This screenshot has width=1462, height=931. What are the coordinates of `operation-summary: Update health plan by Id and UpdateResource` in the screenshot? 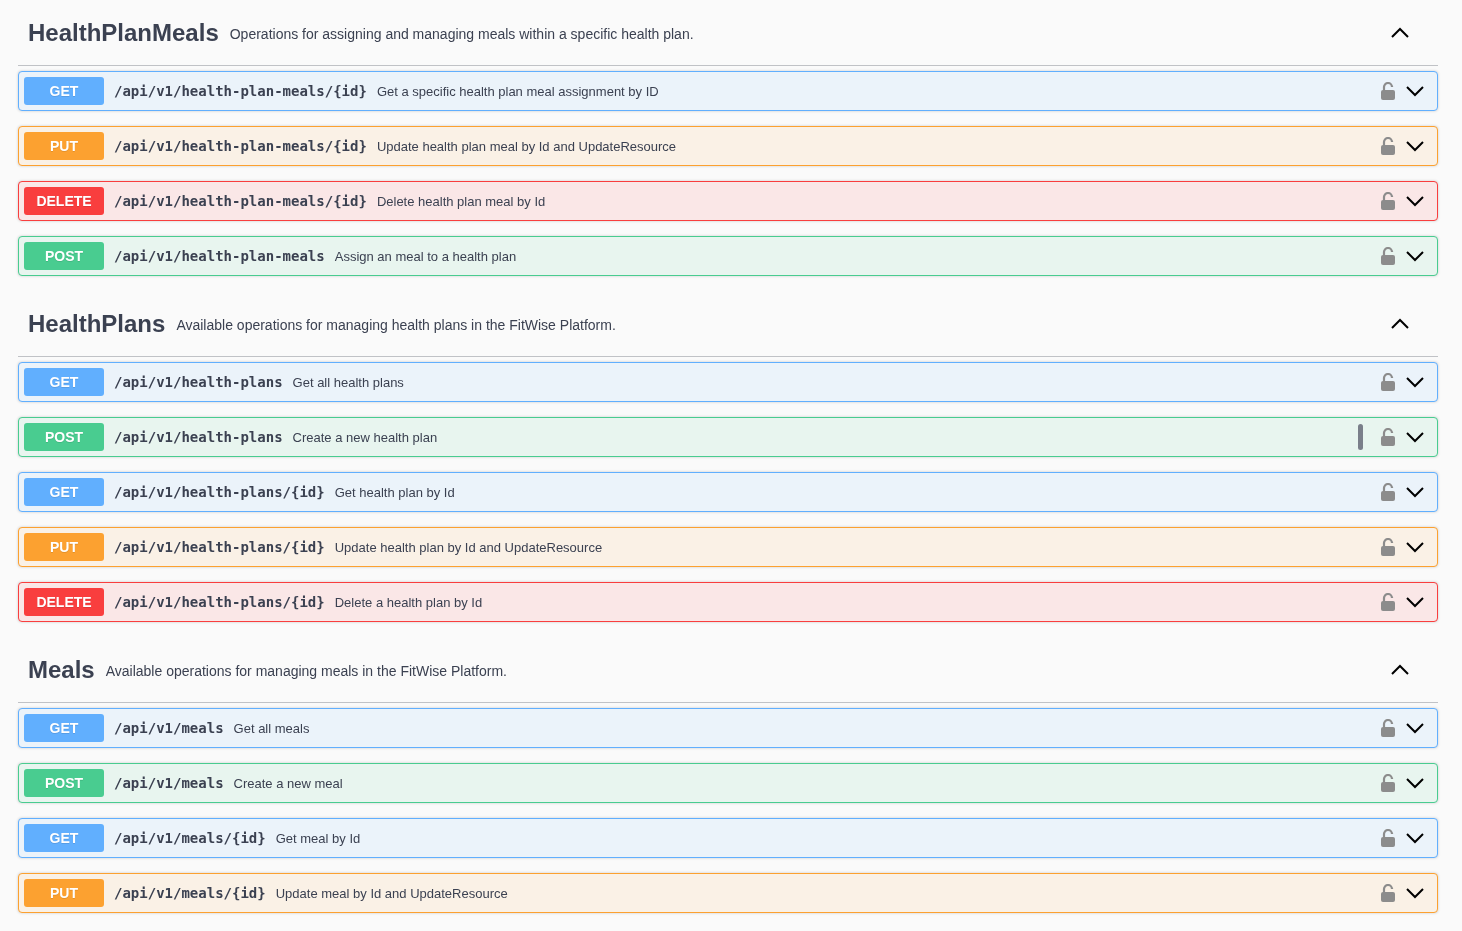 It's located at (469, 547).